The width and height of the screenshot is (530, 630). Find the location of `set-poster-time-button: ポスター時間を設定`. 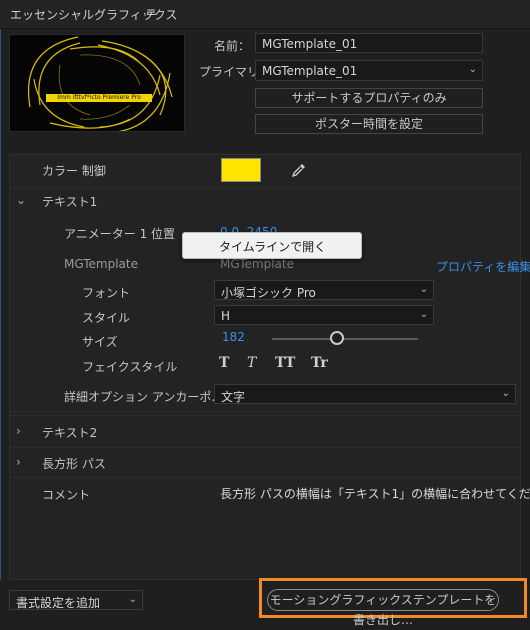

set-poster-time-button: ポスター時間を設定 is located at coordinates (369, 124).